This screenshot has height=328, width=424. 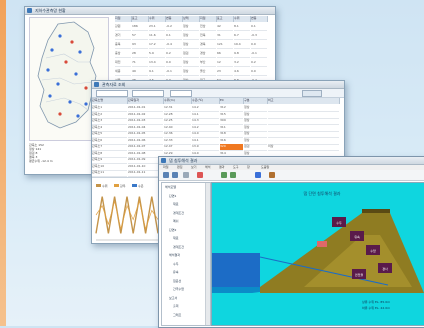 What do you see at coordinates (173, 298) in the screenshot?
I see `tree-item: 보고서` at bounding box center [173, 298].